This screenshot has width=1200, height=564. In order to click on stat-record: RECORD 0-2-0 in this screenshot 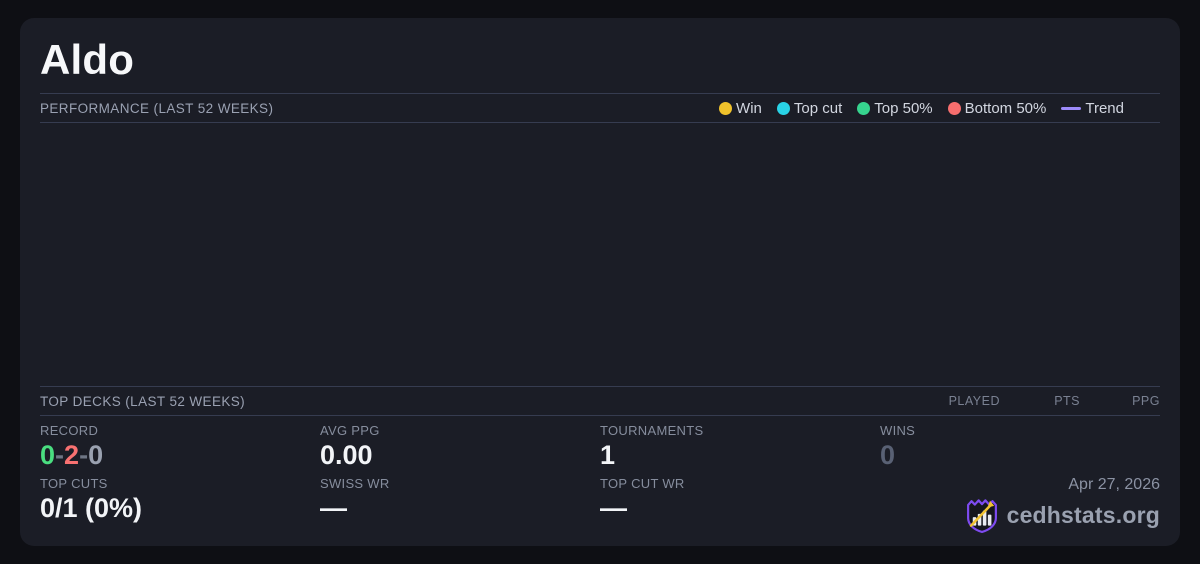, I will do `click(180, 447)`.